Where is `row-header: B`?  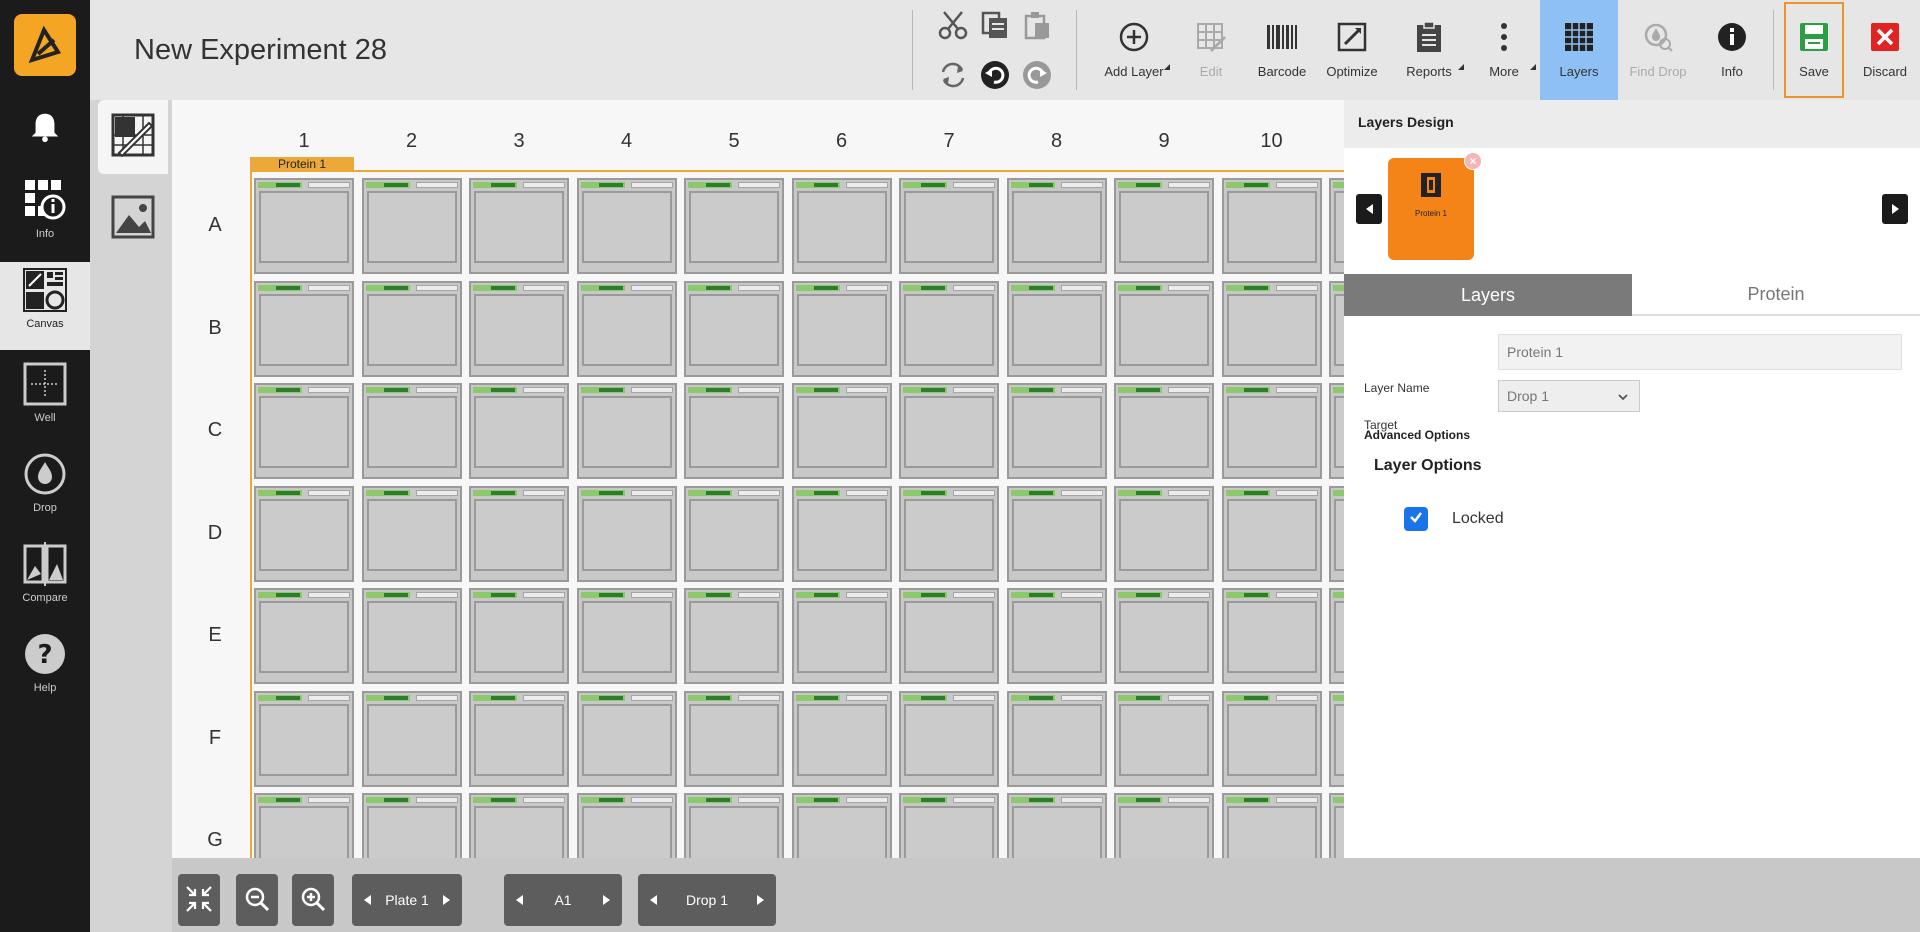 row-header: B is located at coordinates (215, 328).